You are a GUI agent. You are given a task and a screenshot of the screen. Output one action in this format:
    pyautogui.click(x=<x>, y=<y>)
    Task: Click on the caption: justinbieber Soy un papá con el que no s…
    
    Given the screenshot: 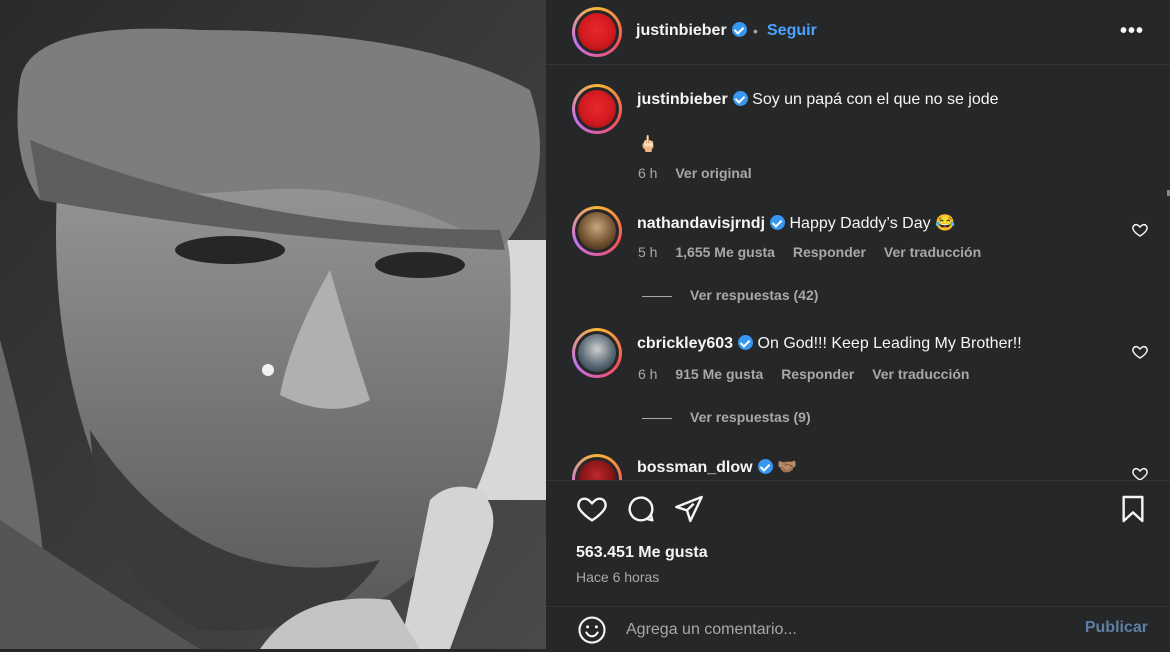 What is the action you would take?
    pyautogui.click(x=818, y=100)
    